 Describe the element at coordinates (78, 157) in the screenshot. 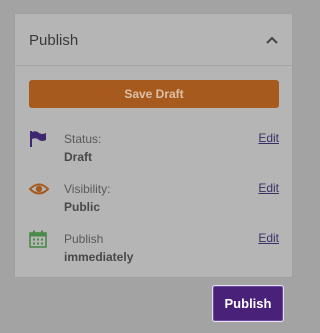

I see `status-value: Draft` at that location.